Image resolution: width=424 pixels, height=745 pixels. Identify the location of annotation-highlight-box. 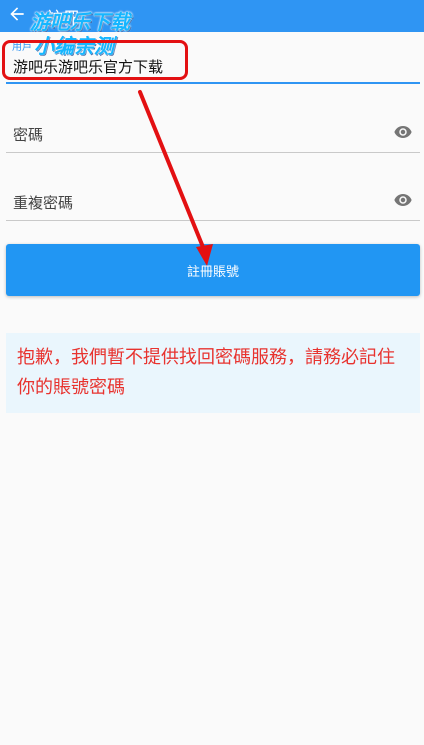
(95, 60).